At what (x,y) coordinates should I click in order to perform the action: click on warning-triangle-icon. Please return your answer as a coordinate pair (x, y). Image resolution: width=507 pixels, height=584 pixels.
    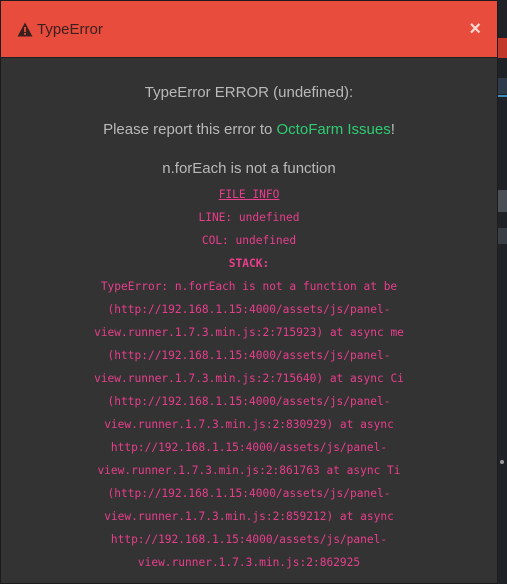
    Looking at the image, I should click on (25, 29).